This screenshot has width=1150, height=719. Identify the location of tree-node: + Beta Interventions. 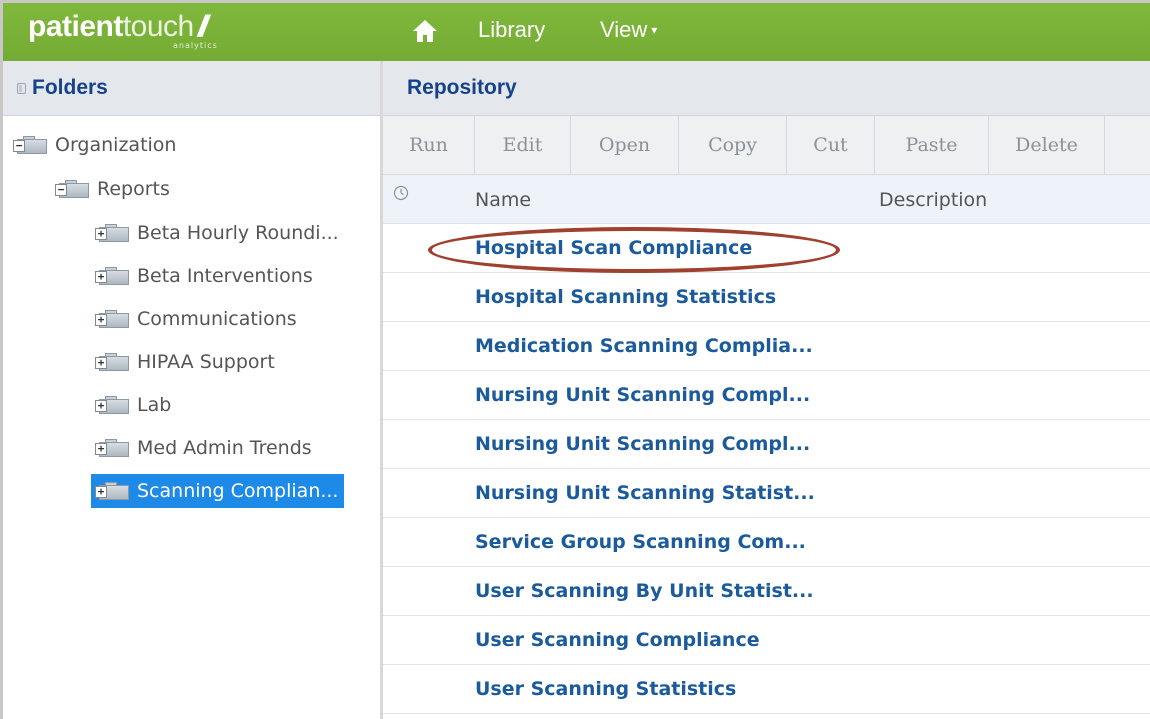
(204, 276).